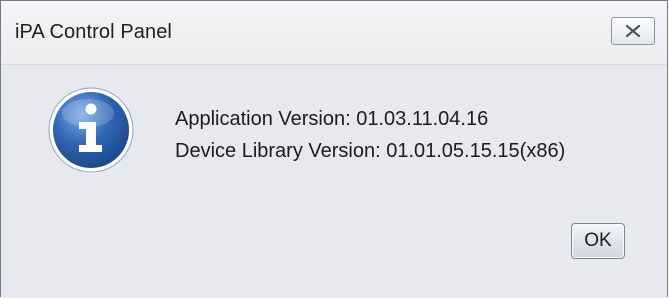 This screenshot has height=299, width=670. What do you see at coordinates (91, 130) in the screenshot?
I see `information-icon` at bounding box center [91, 130].